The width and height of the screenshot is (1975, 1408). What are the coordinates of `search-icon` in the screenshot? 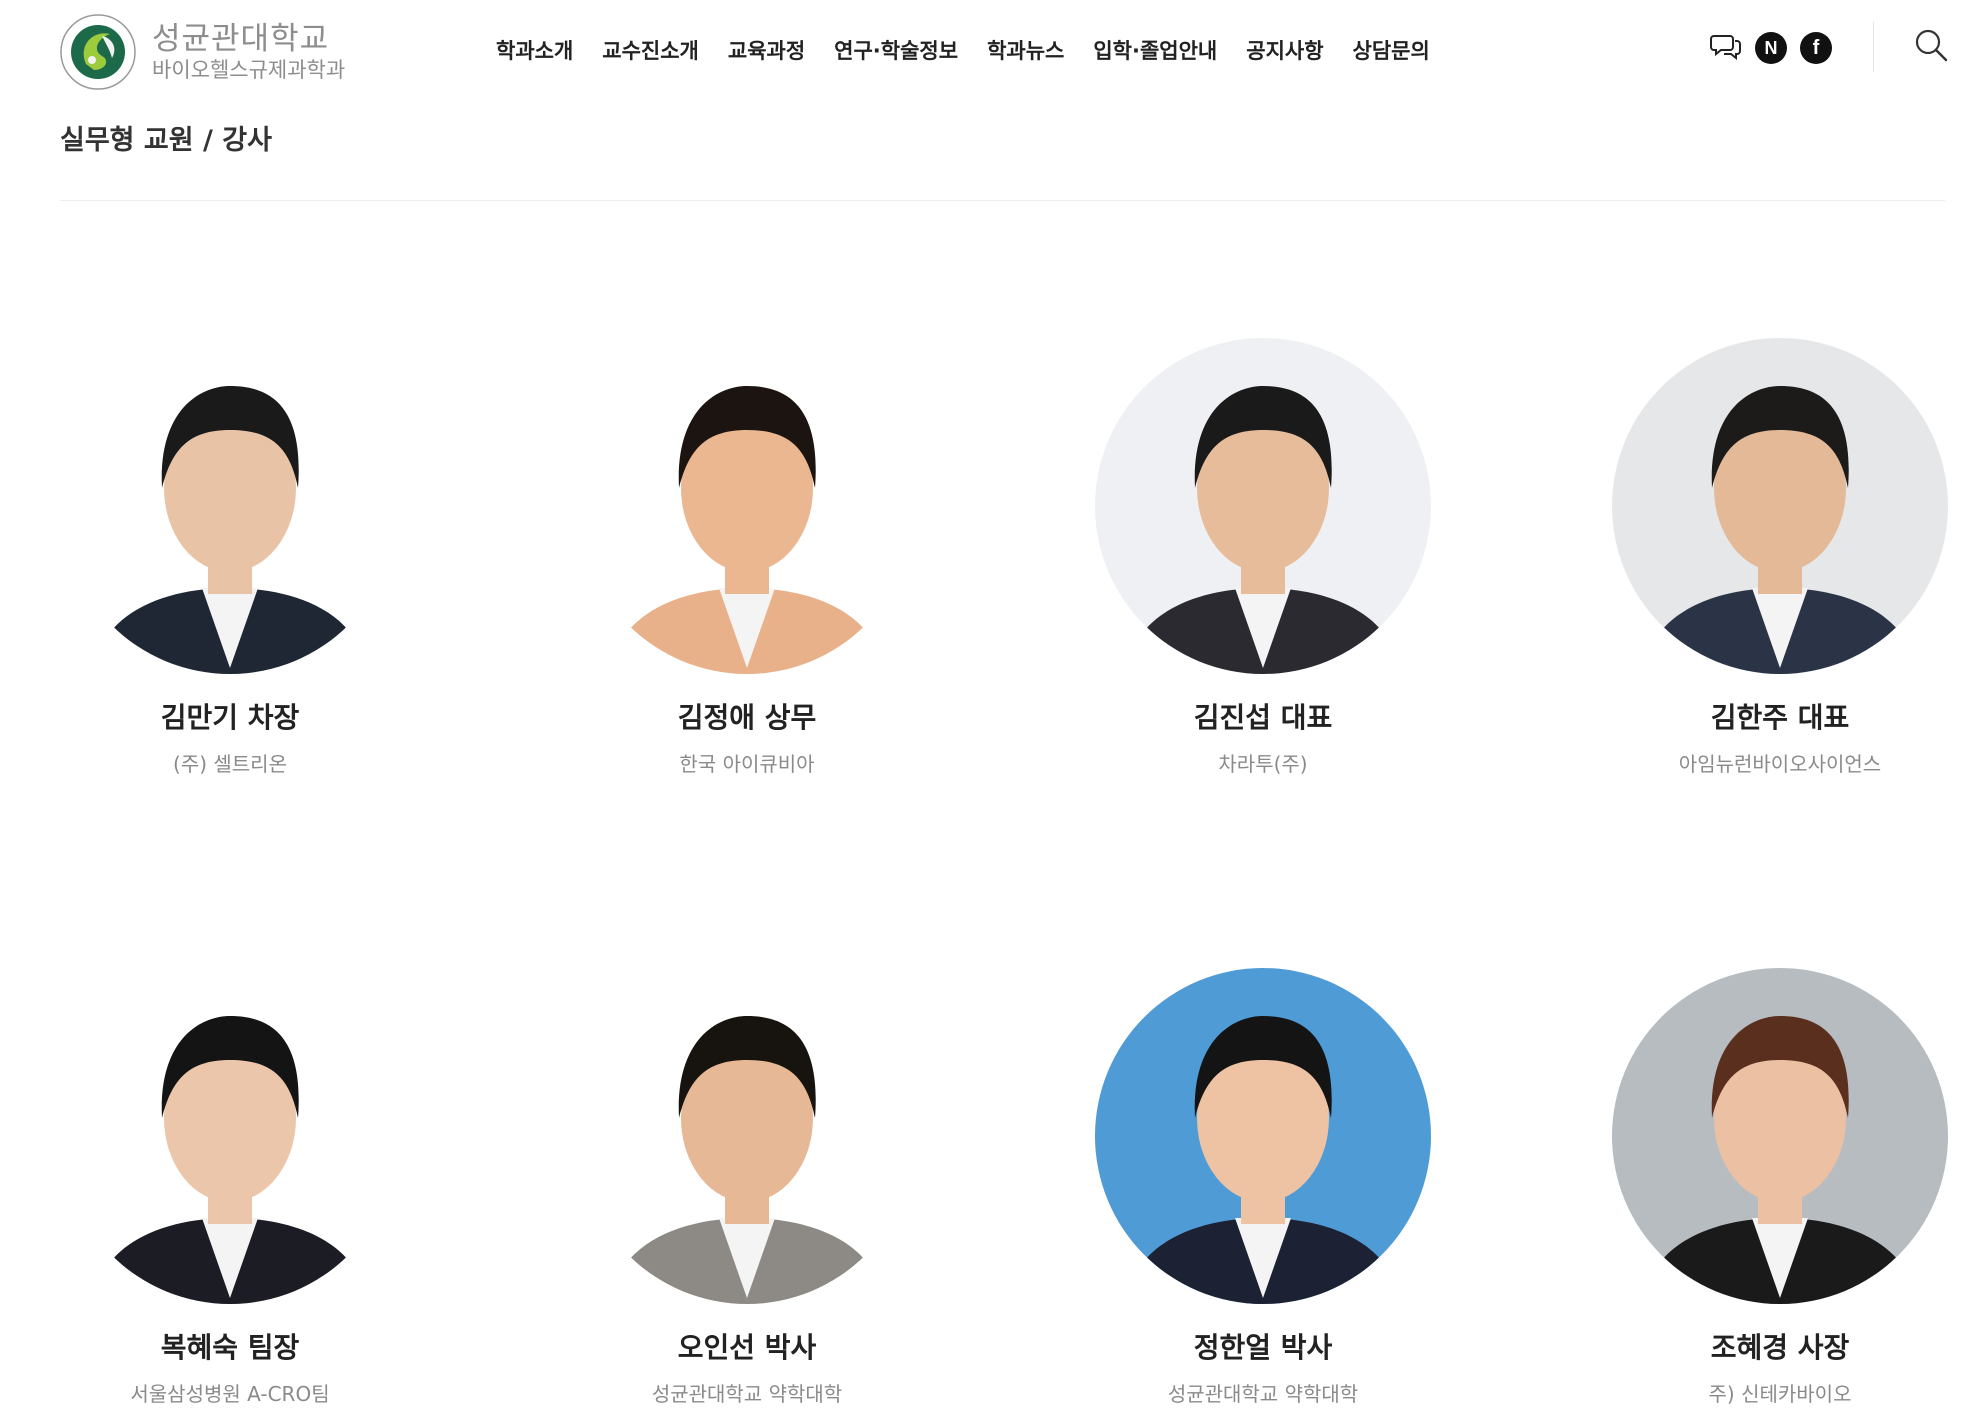 It's located at (1931, 47).